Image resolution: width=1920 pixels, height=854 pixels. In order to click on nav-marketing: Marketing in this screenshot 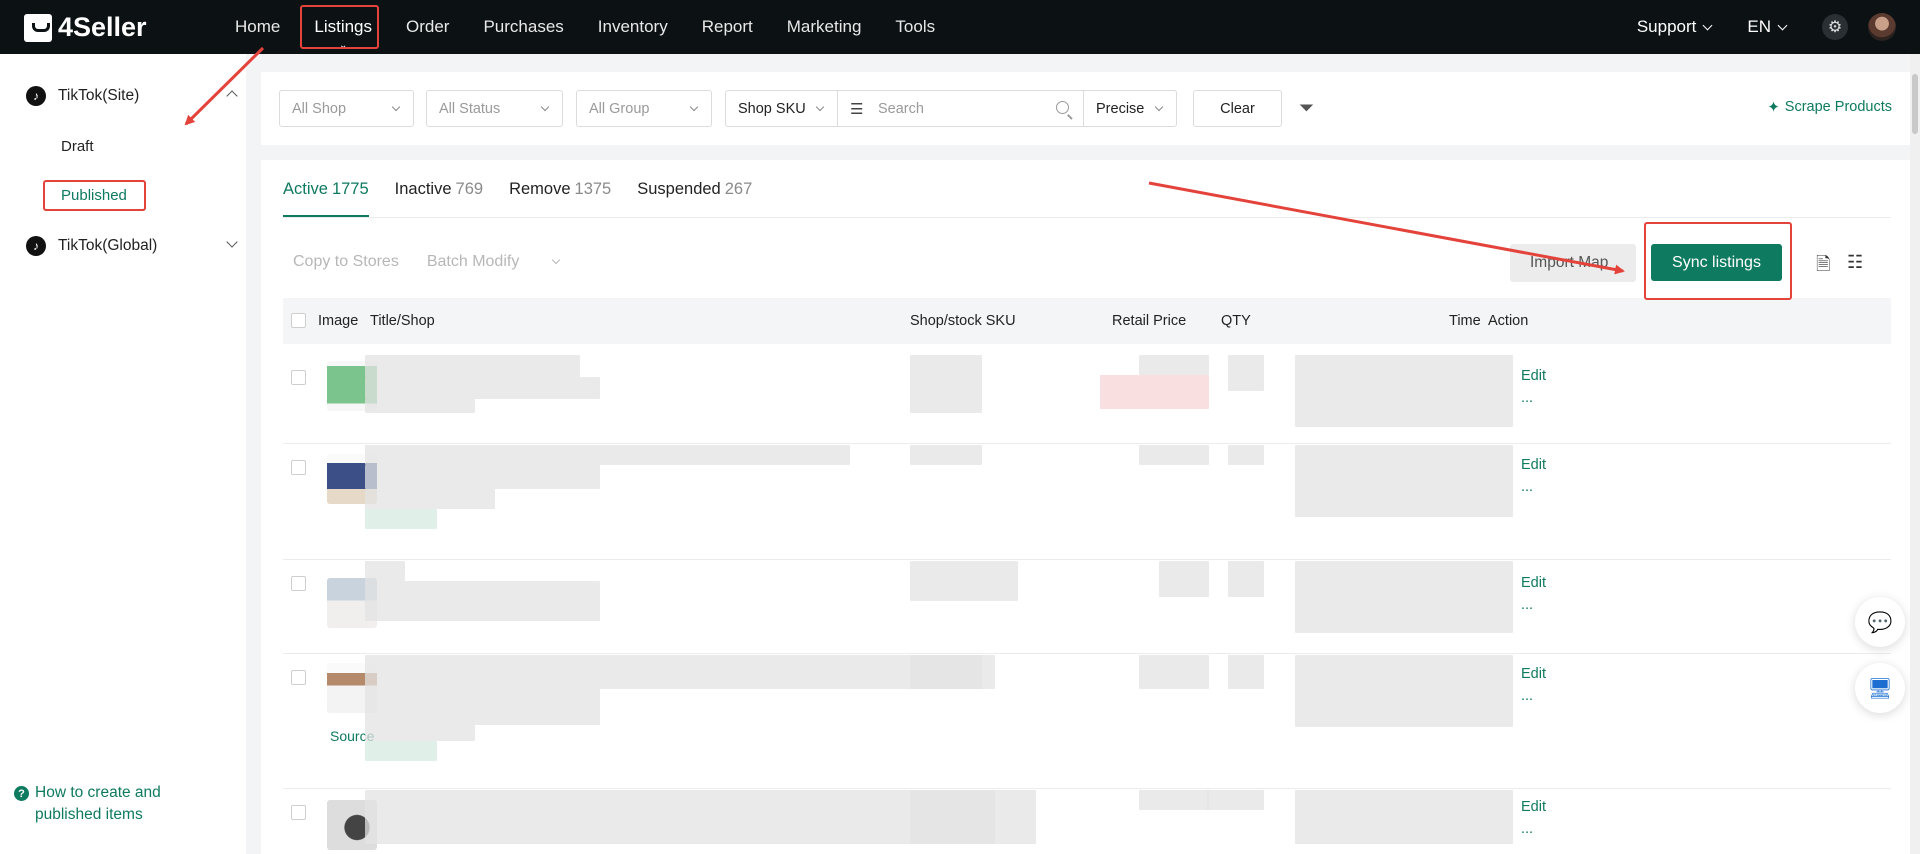, I will do `click(824, 27)`.